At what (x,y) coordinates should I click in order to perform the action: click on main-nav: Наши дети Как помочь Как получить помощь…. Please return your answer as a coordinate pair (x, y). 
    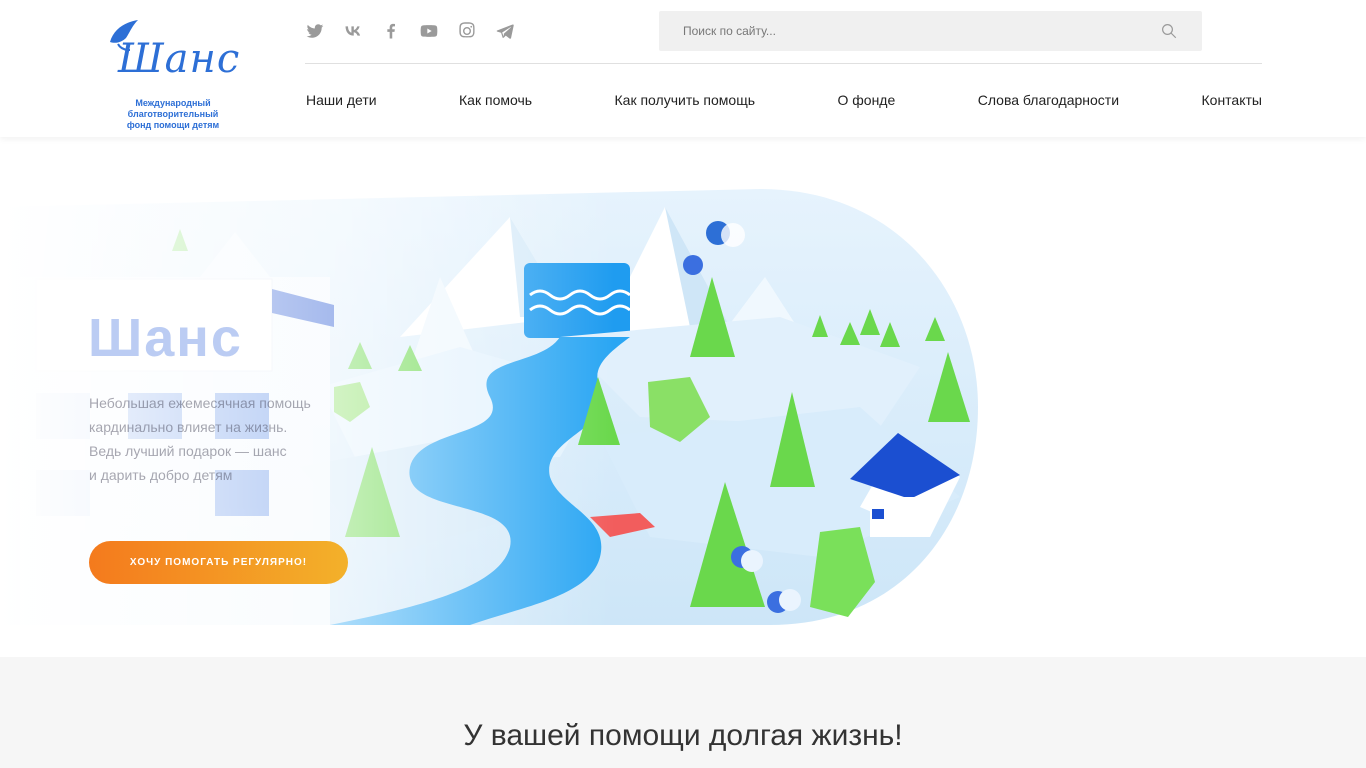
    Looking at the image, I should click on (784, 100).